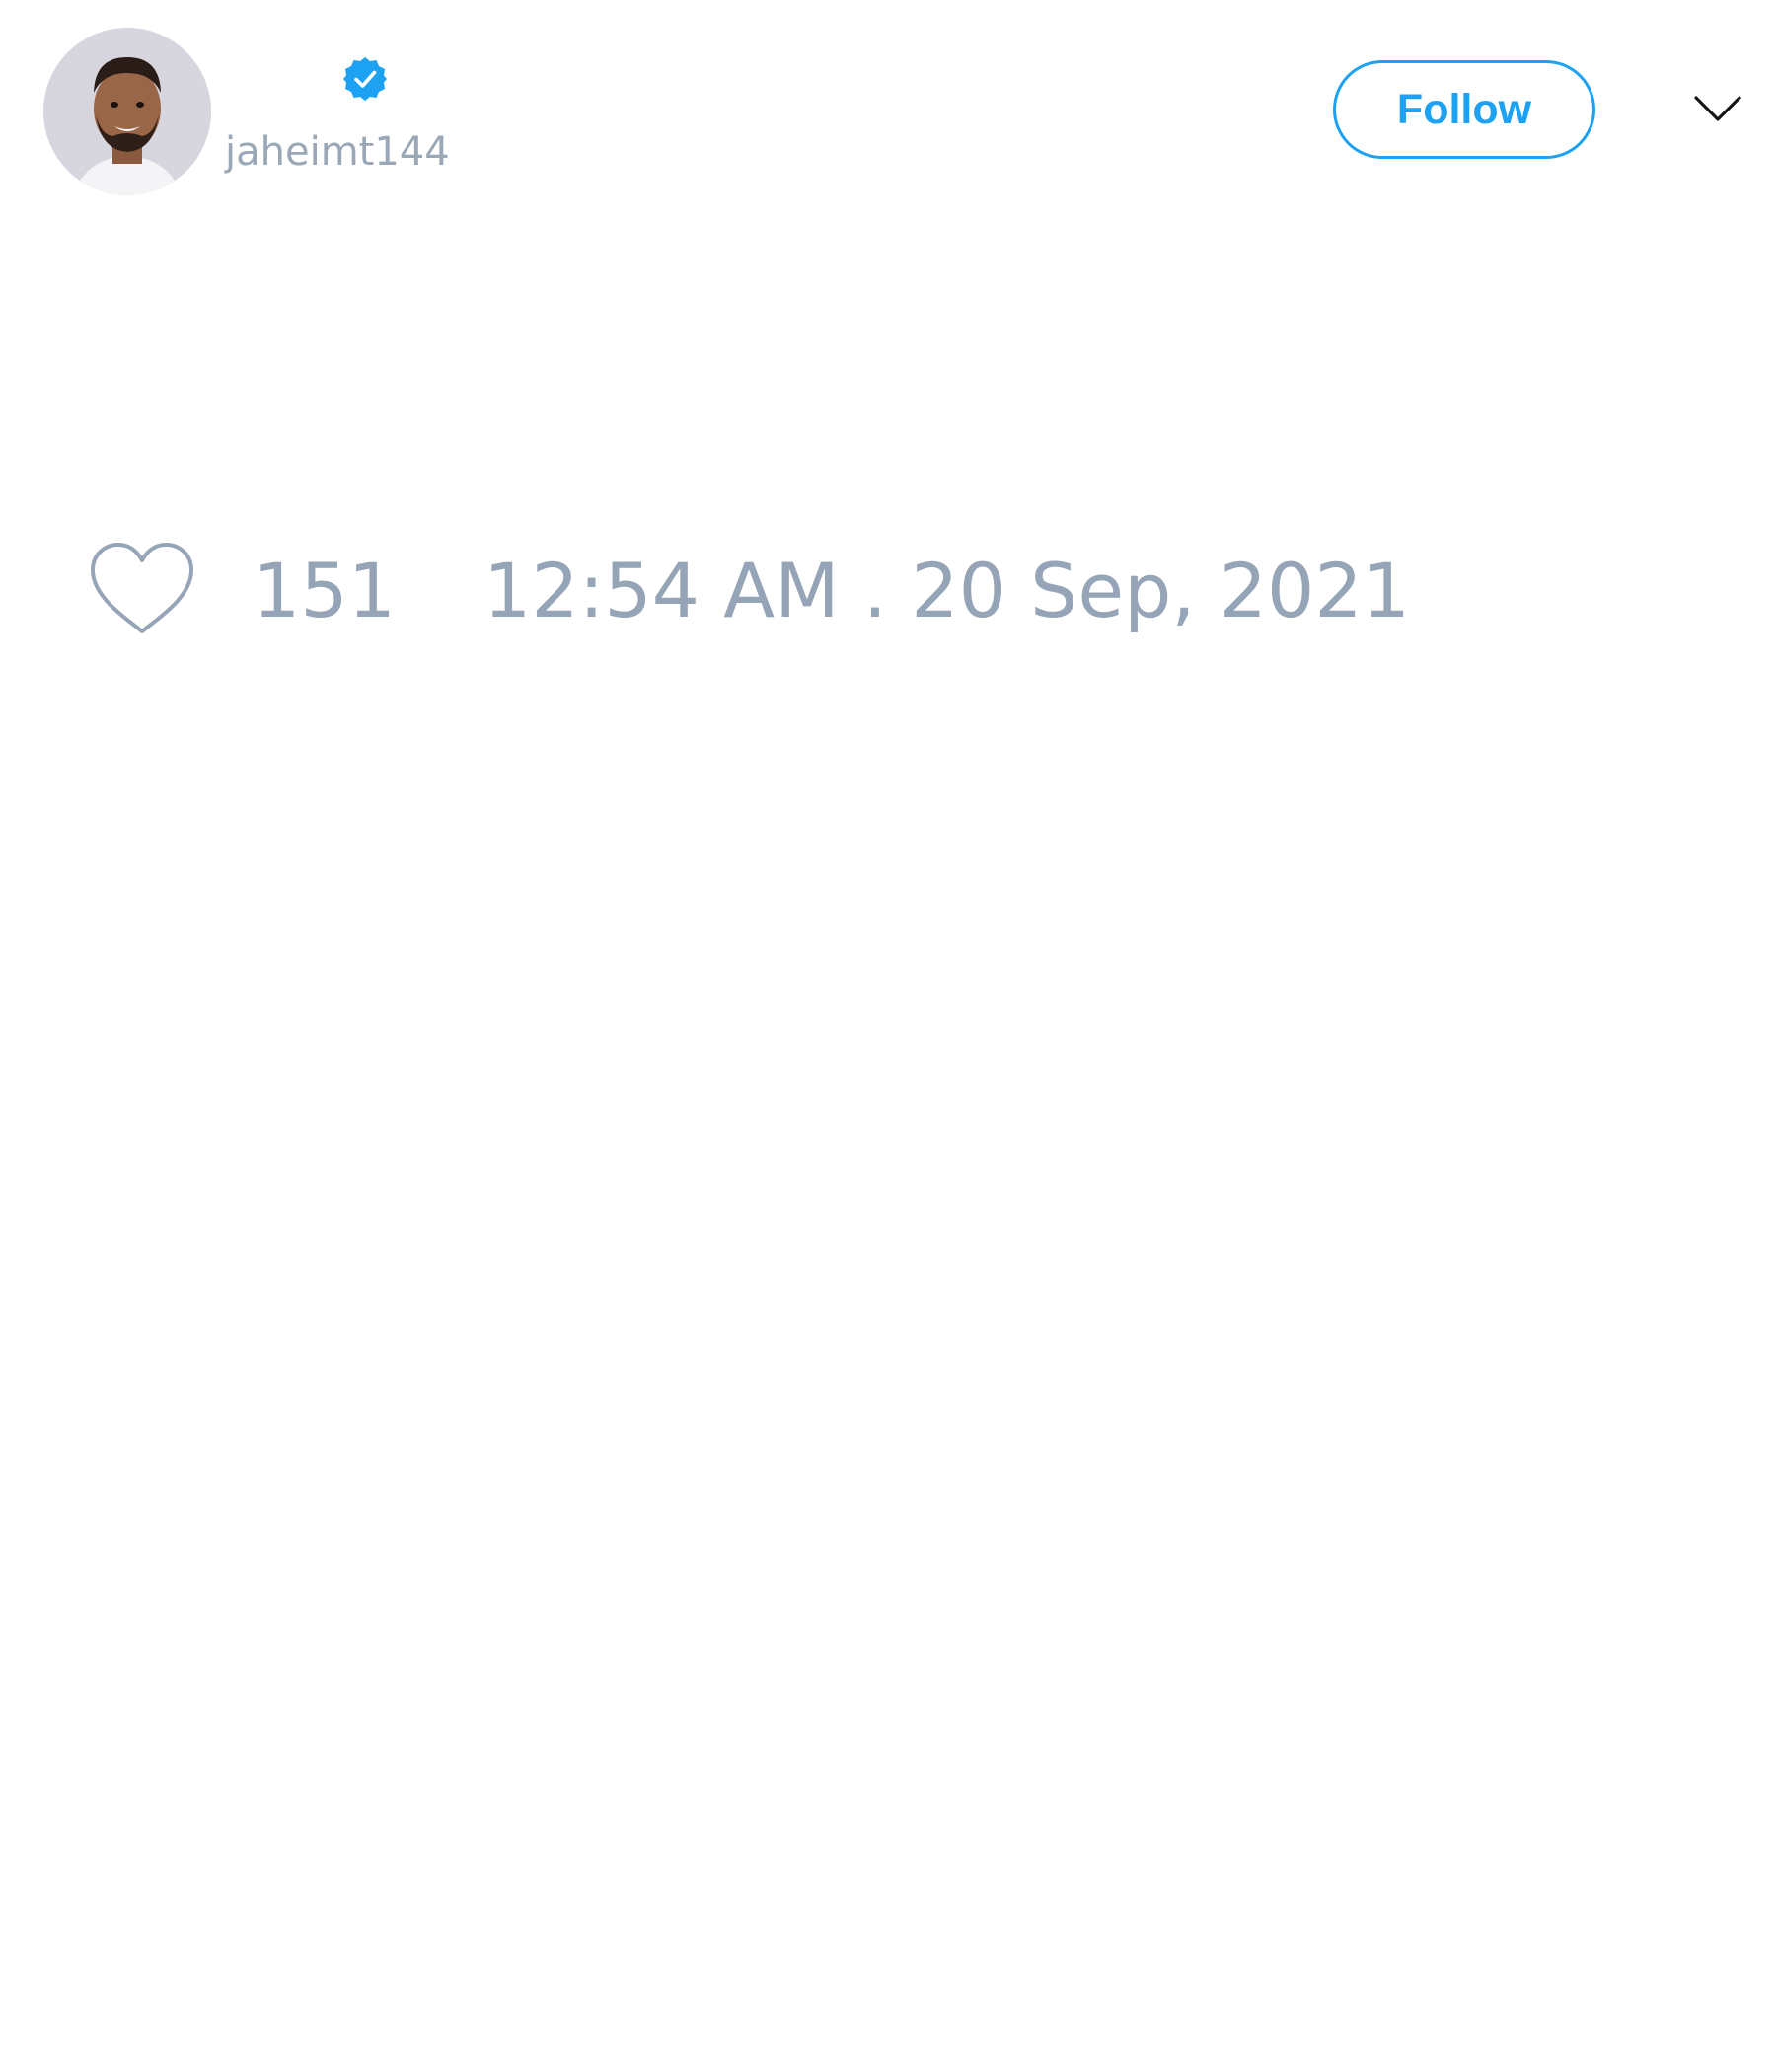 Image resolution: width=1776 pixels, height=2072 pixels. What do you see at coordinates (1718, 109) in the screenshot?
I see `chevron-down-icon` at bounding box center [1718, 109].